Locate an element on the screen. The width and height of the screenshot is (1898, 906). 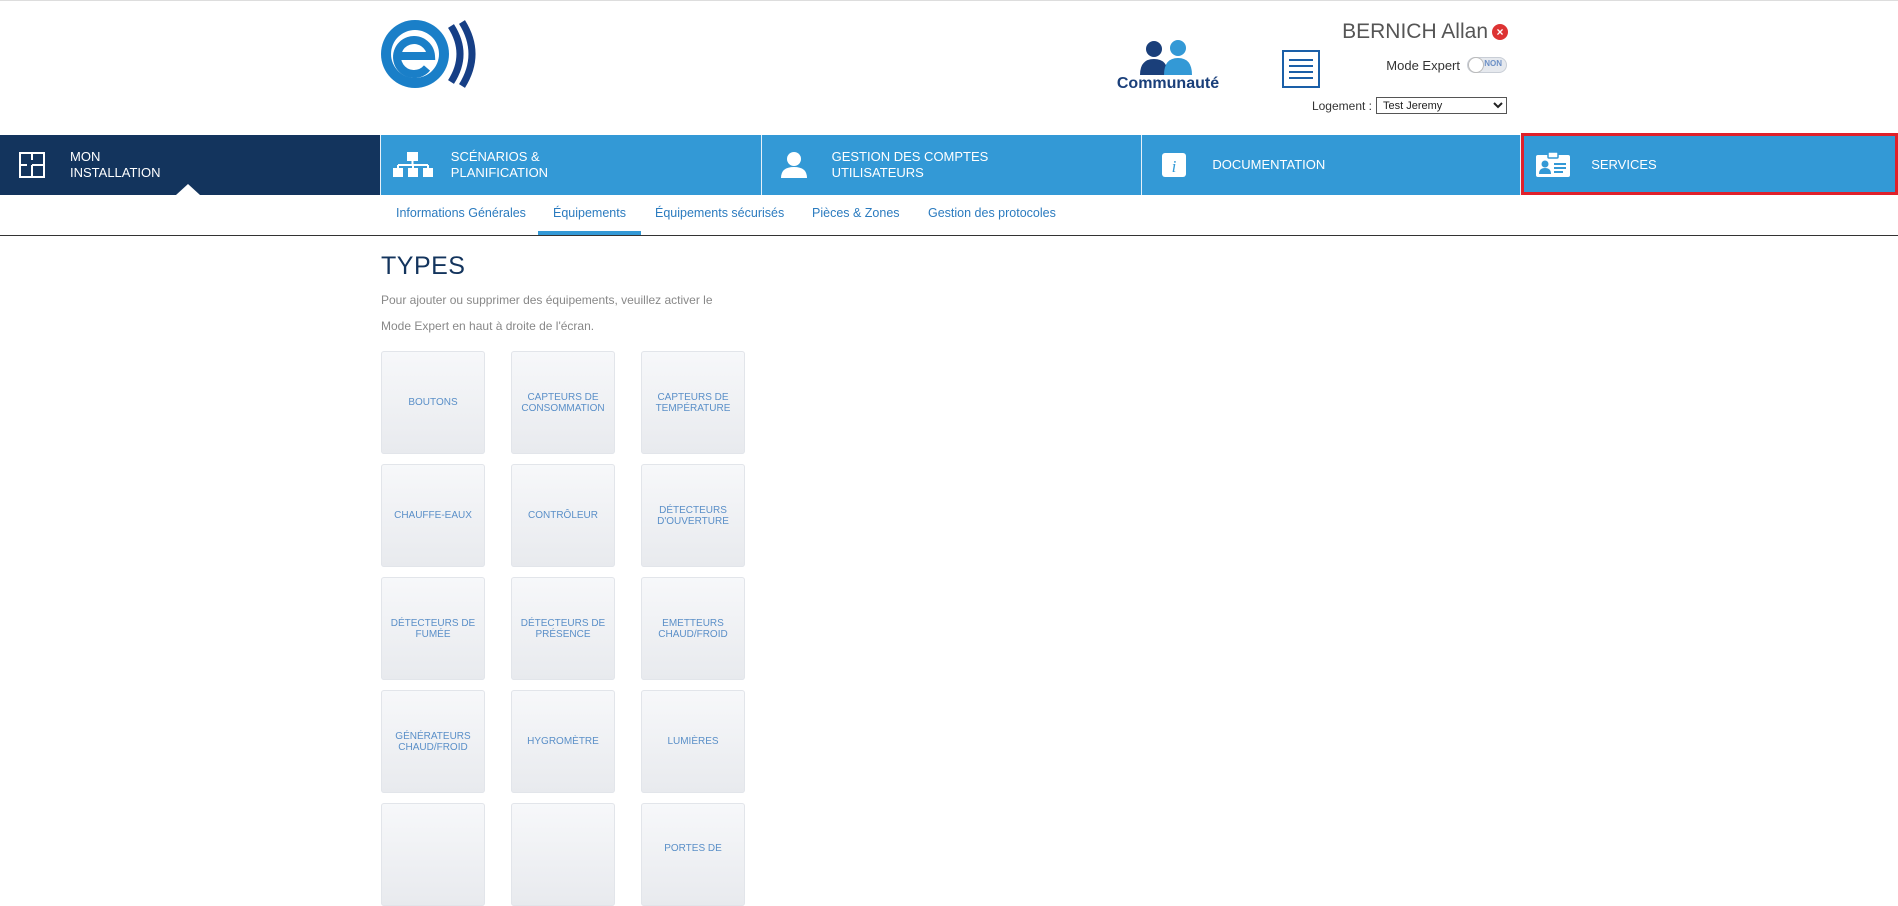
type-tile: CAPTEURS DE TEMPÉRATURE is located at coordinates (693, 402).